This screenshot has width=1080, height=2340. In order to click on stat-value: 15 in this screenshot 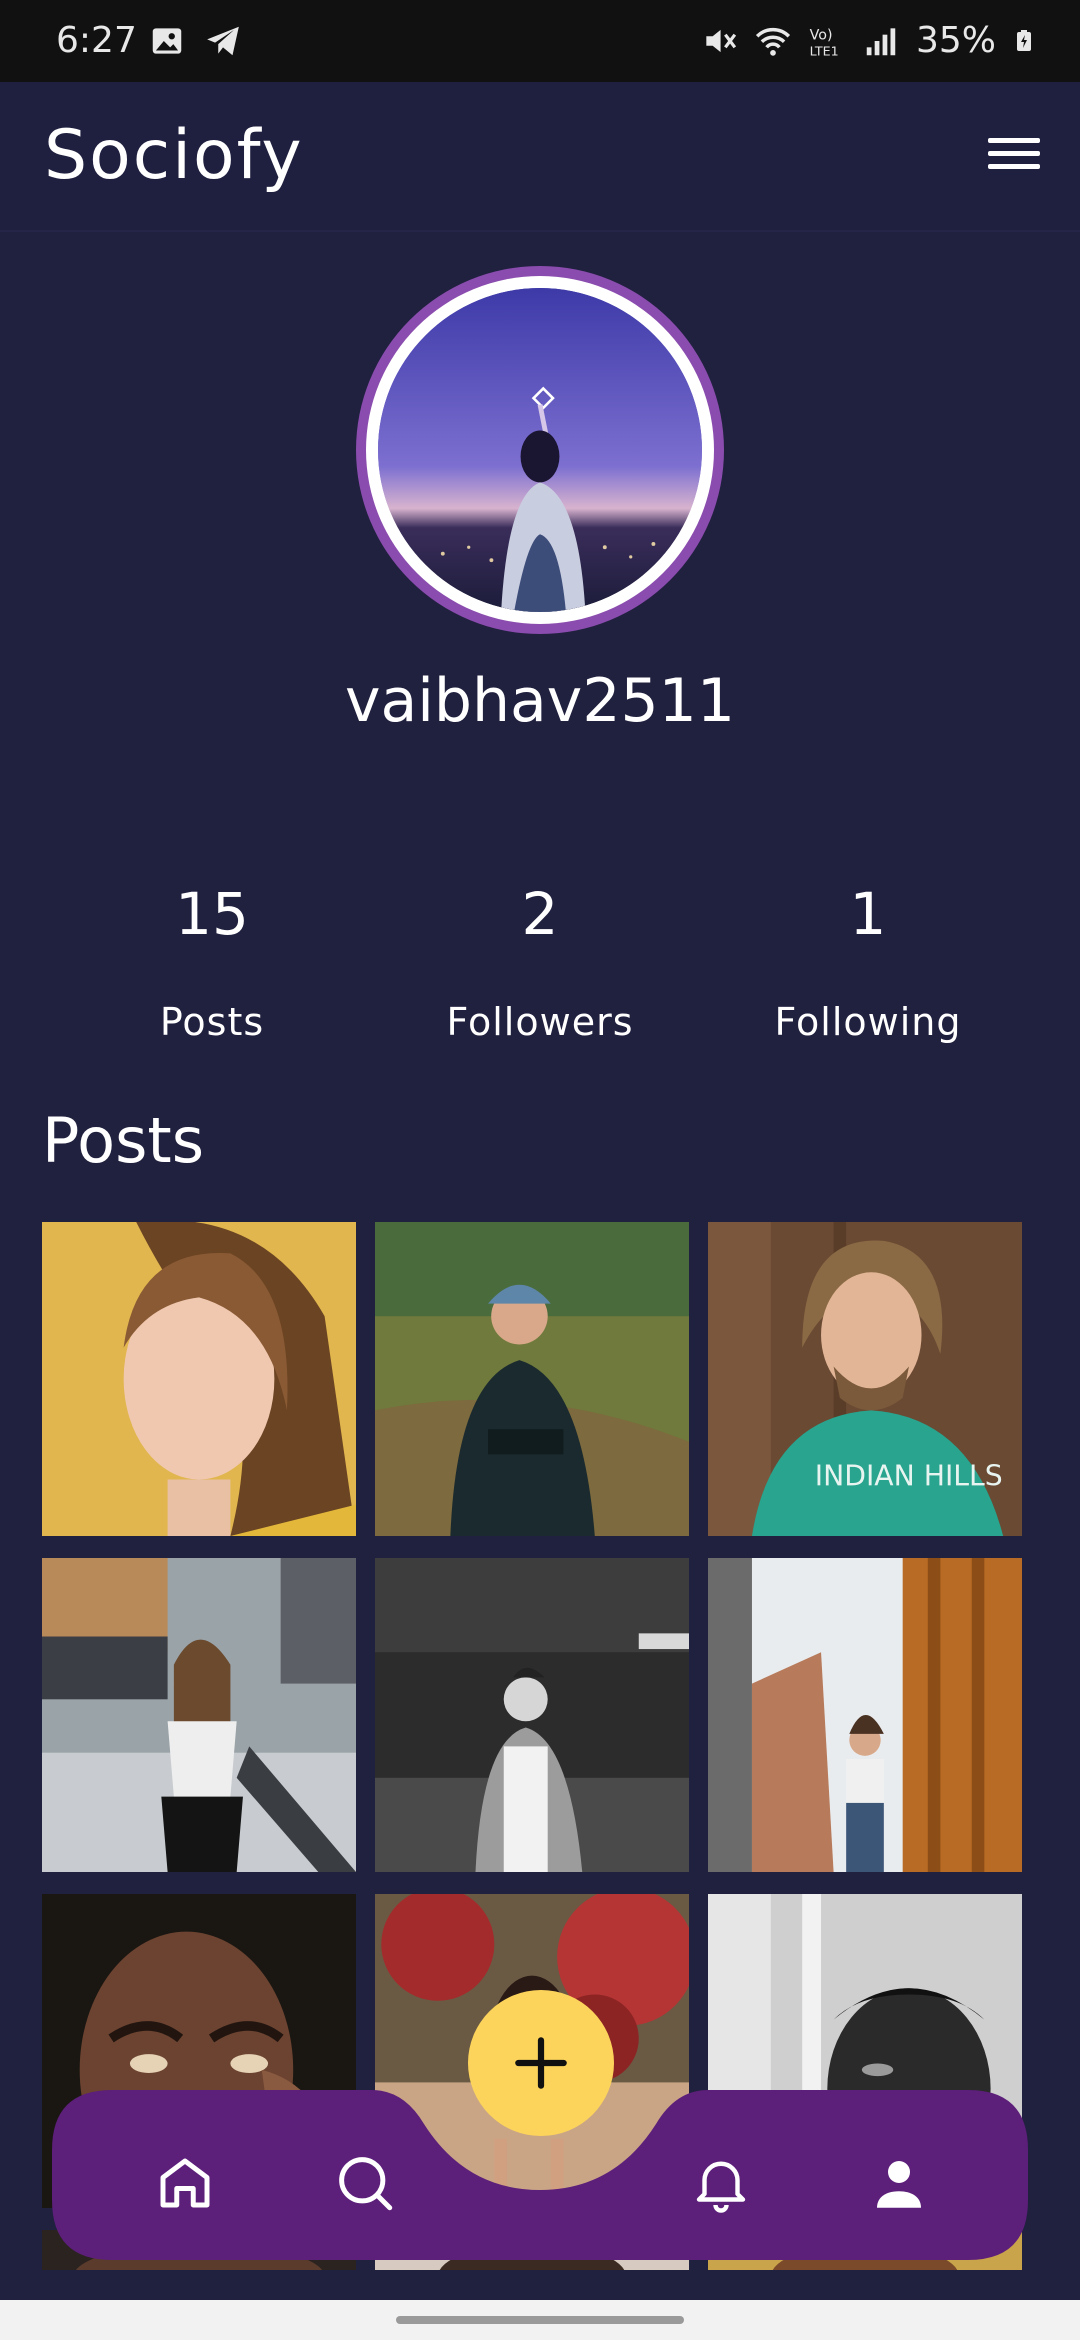, I will do `click(212, 914)`.